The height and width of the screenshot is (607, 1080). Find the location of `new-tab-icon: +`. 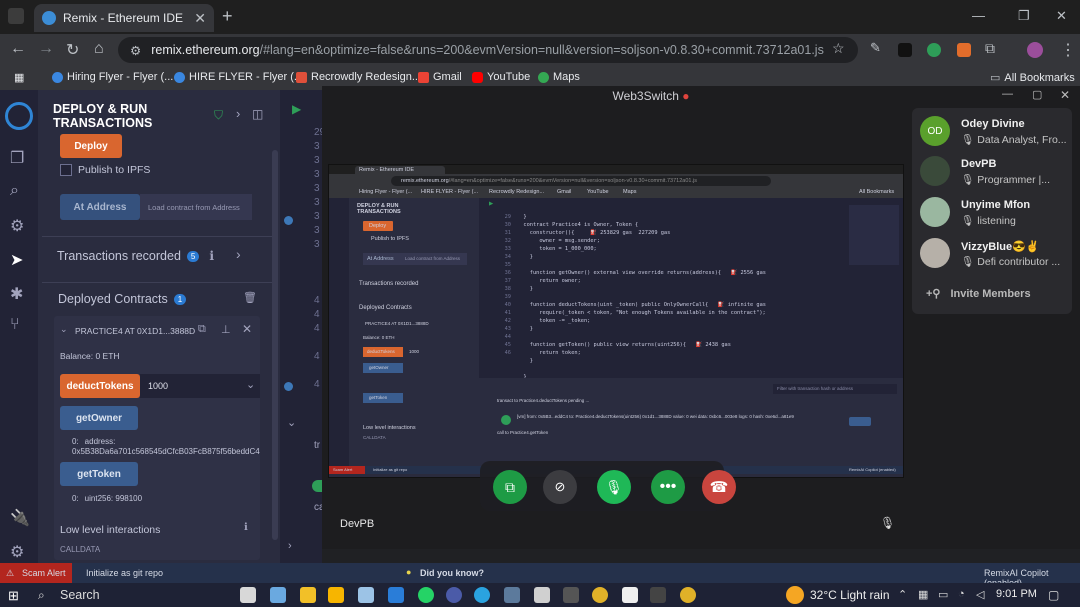

new-tab-icon: + is located at coordinates (227, 16).